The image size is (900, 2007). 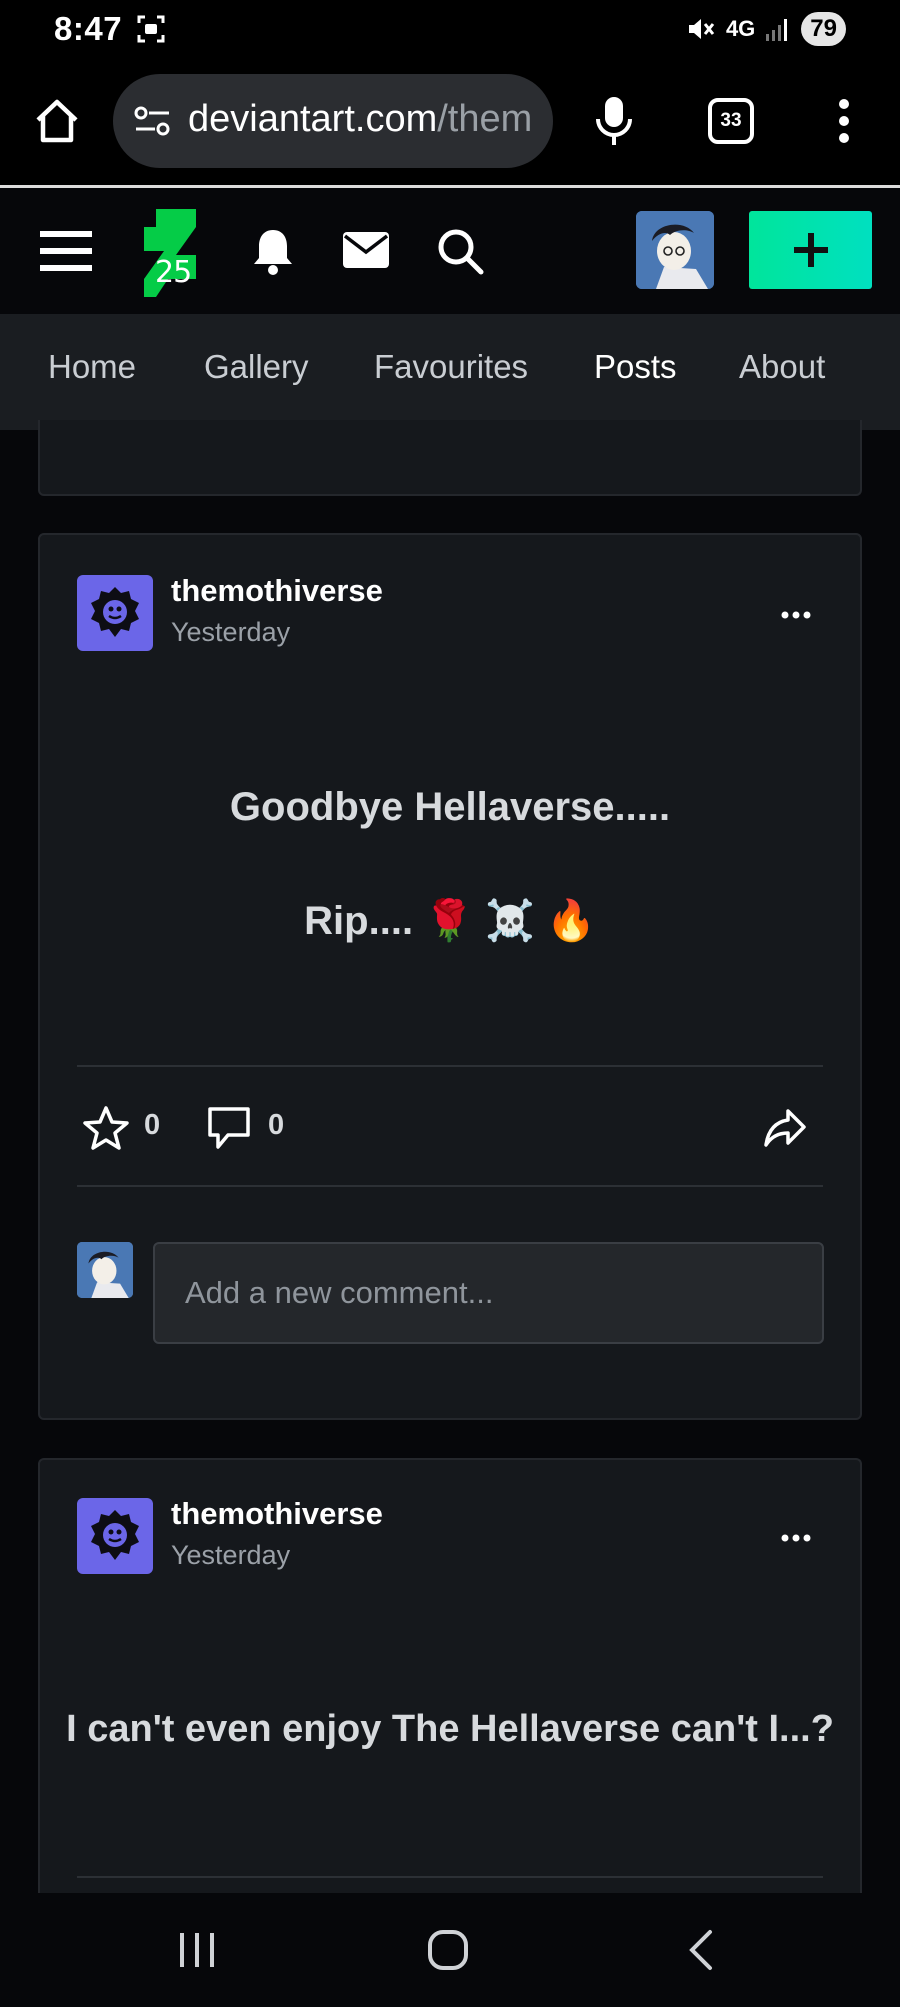 What do you see at coordinates (57, 121) in the screenshot?
I see `home-icon` at bounding box center [57, 121].